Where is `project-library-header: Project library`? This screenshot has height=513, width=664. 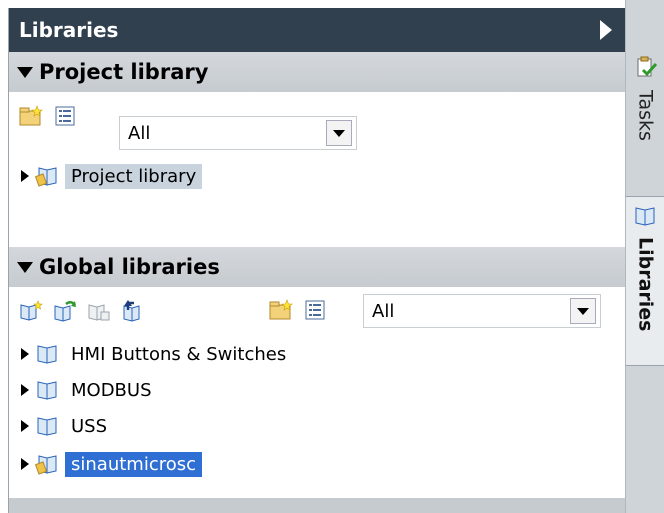
project-library-header: Project library is located at coordinates (317, 72).